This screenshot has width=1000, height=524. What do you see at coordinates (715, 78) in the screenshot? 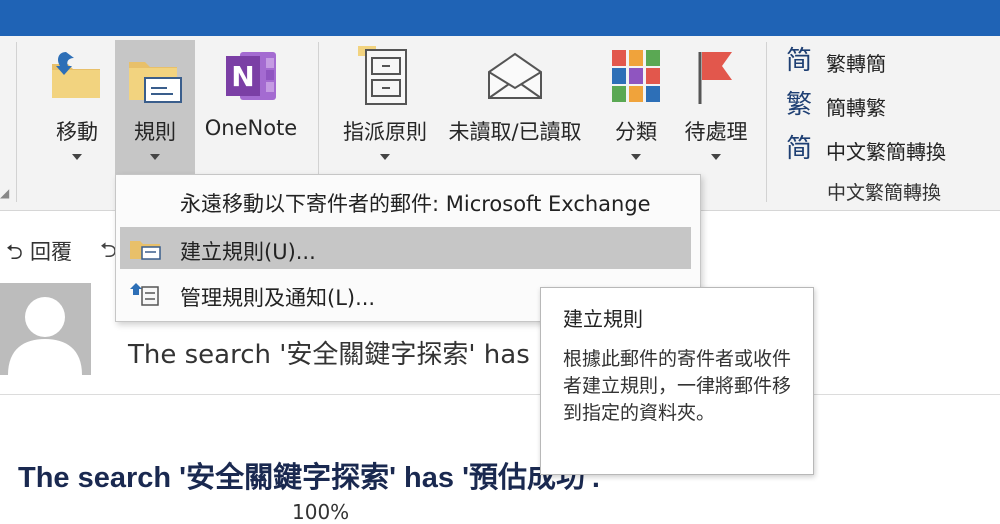
I see `flag-icon` at bounding box center [715, 78].